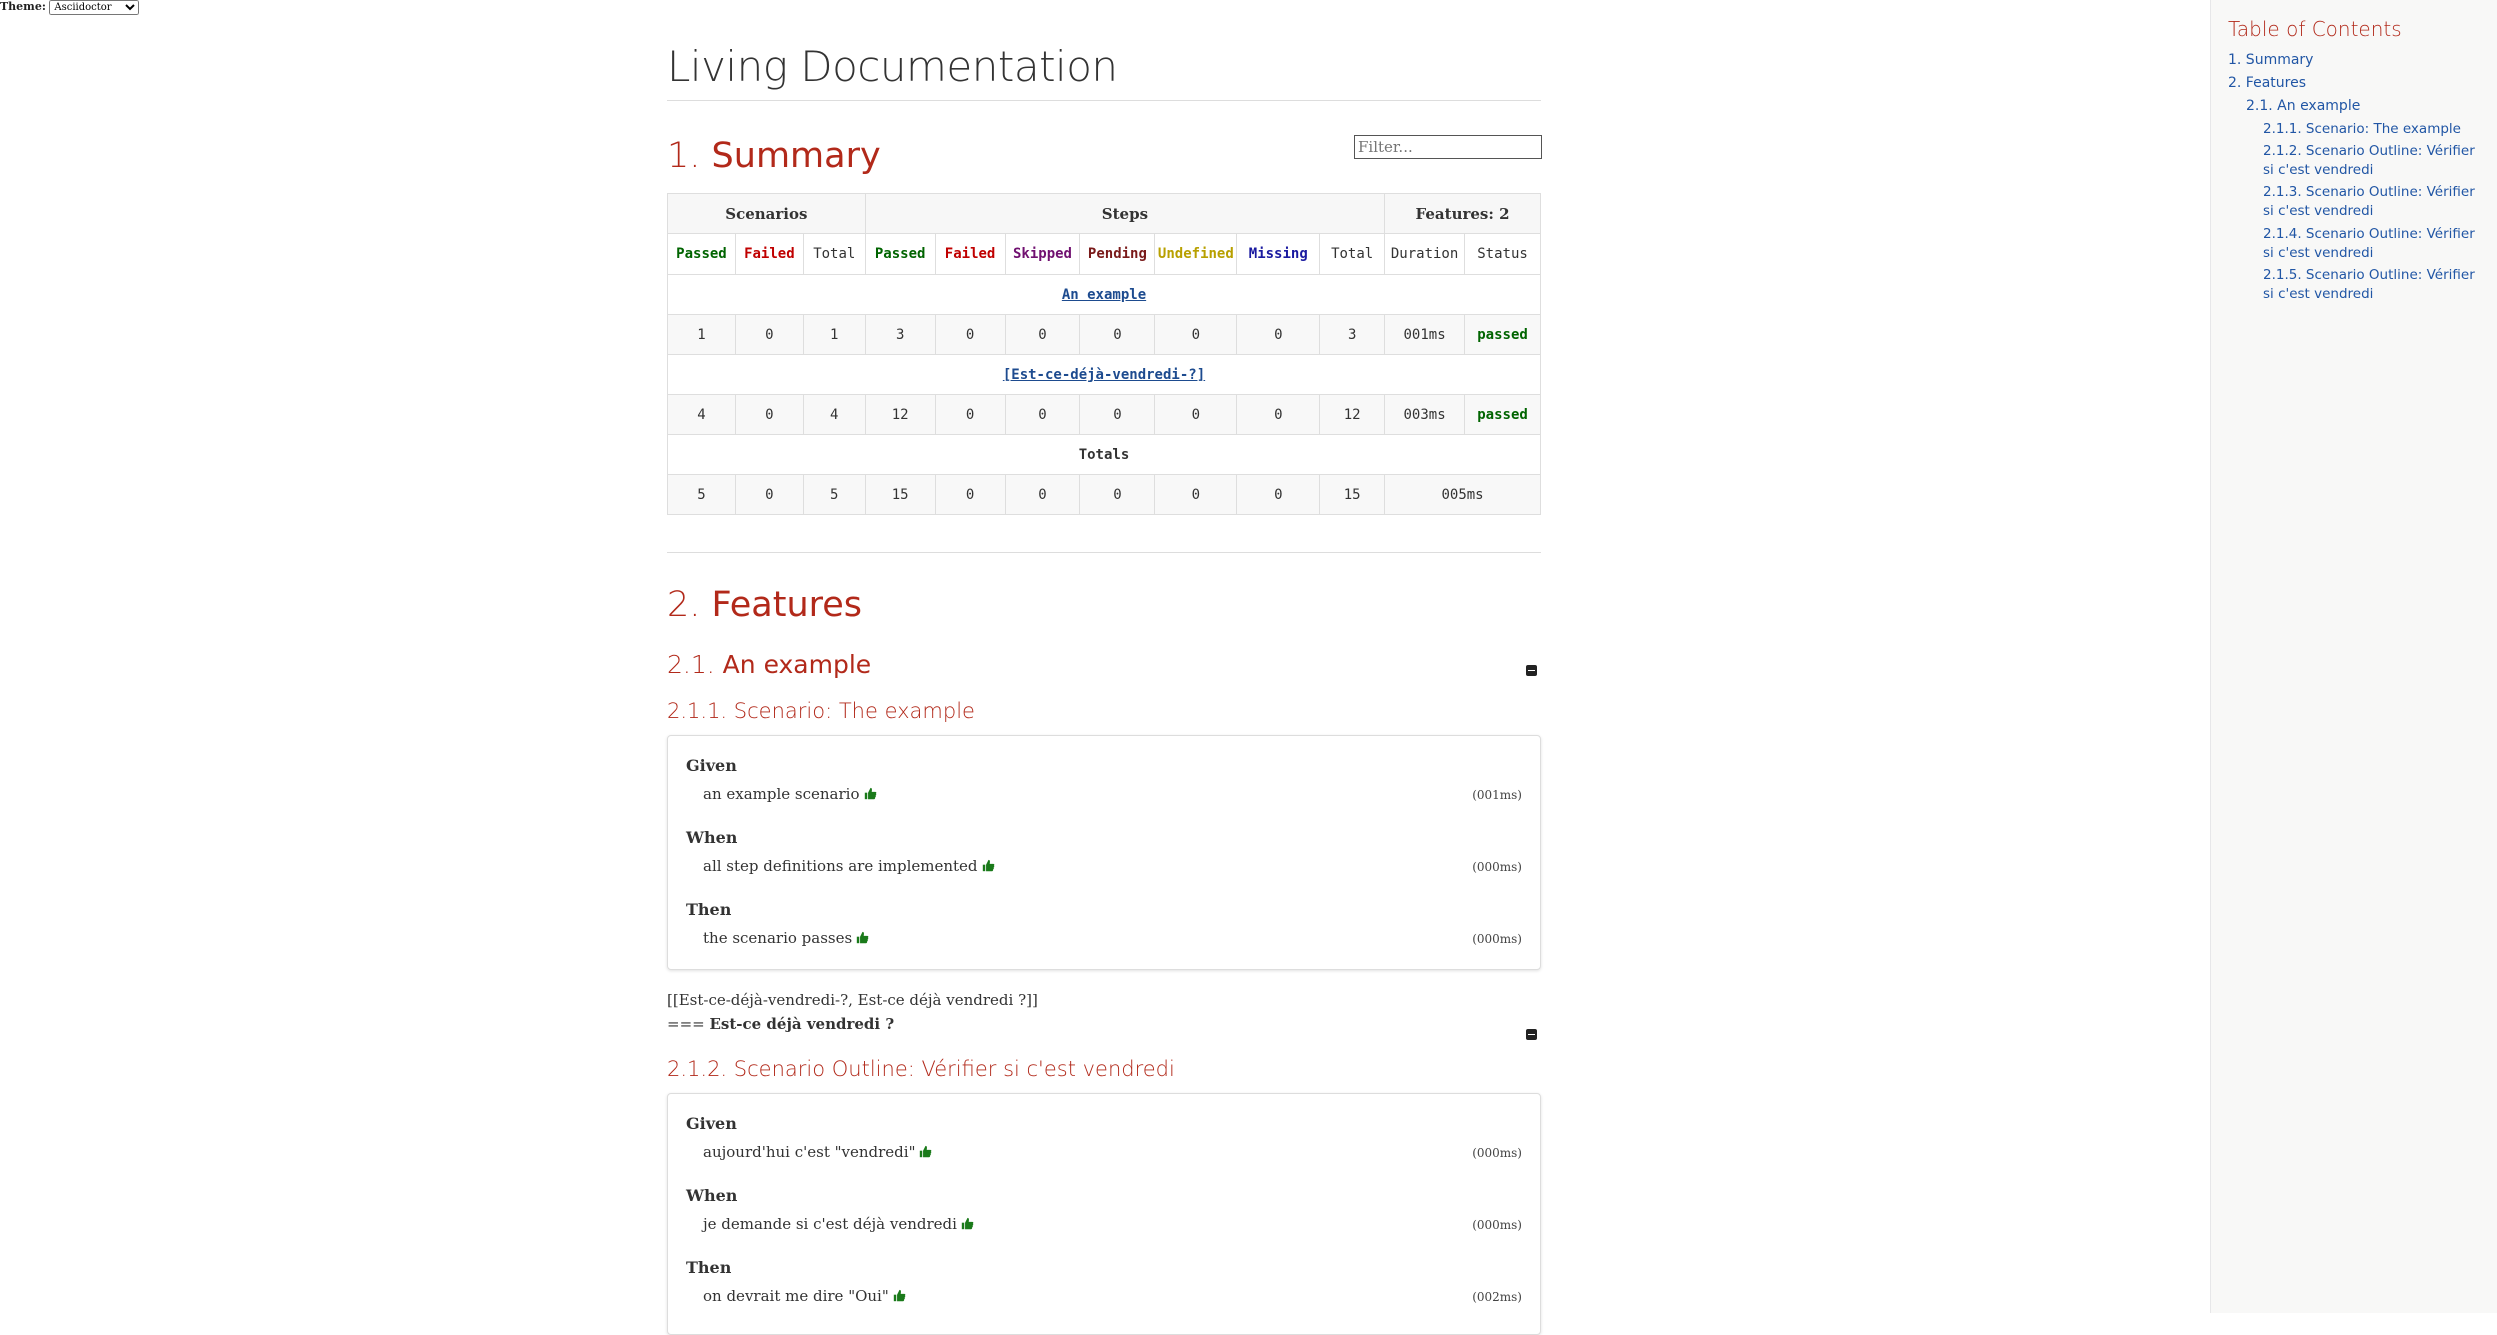  I want to click on feature-link-vendredi: [Est-ce-déjà-vendredi-?], so click(1104, 375).